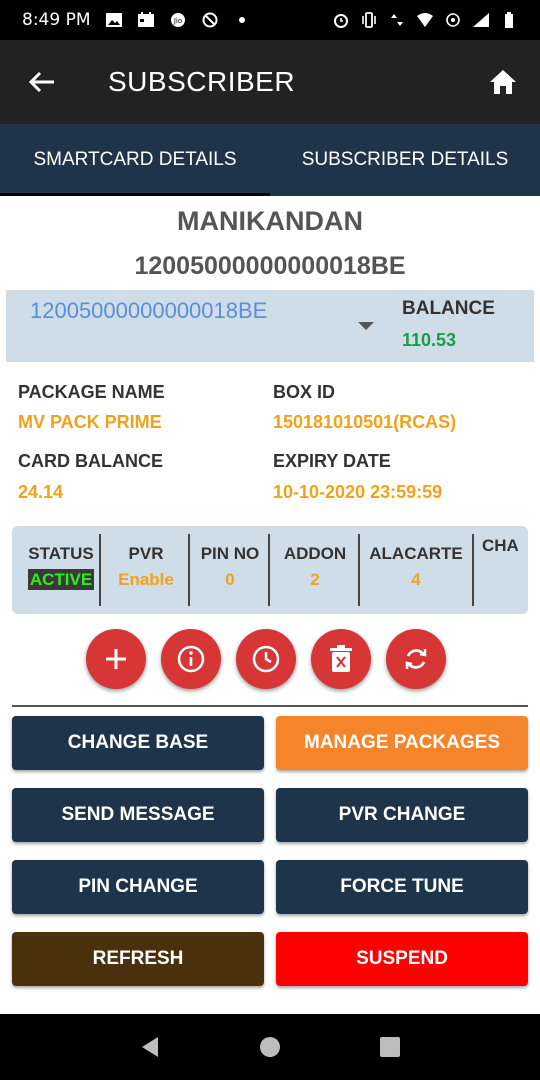 Image resolution: width=540 pixels, height=1080 pixels. I want to click on tab-bar: SMARTCARD DETAILS SUBSCRIBER DETAILS, so click(270, 160).